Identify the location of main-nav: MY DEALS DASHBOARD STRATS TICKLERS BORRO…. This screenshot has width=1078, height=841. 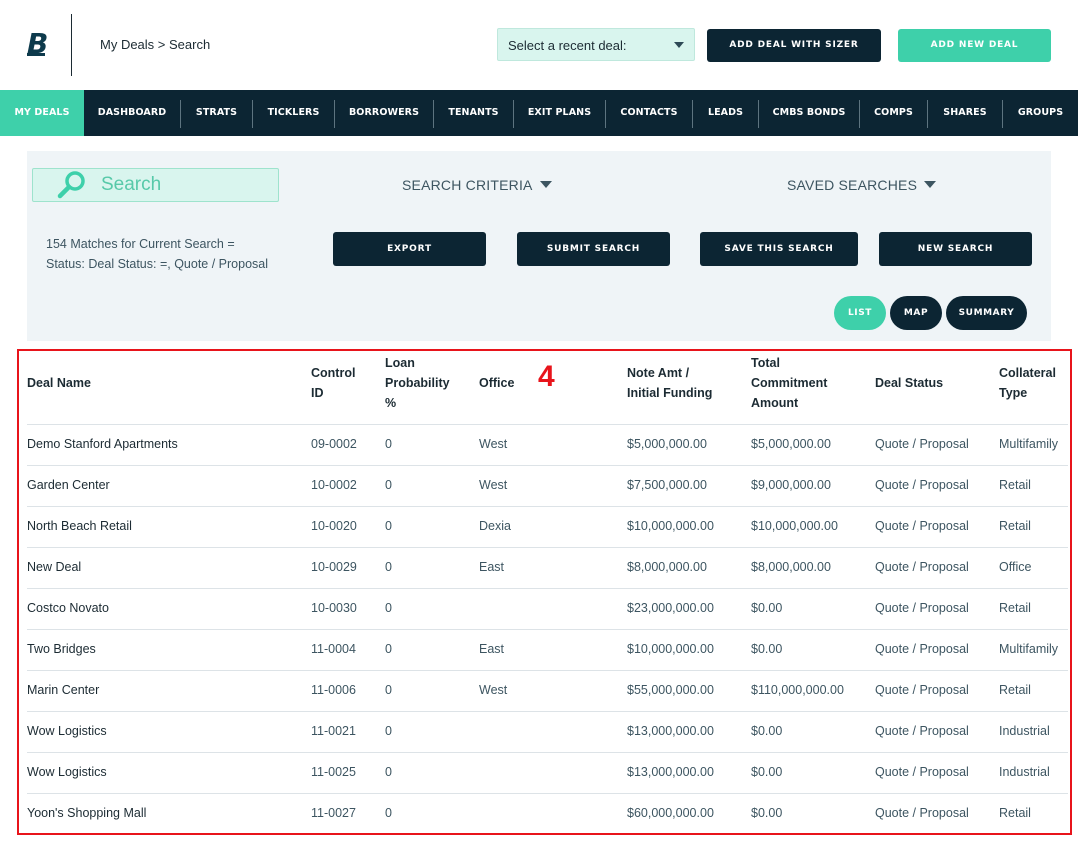
(539, 113).